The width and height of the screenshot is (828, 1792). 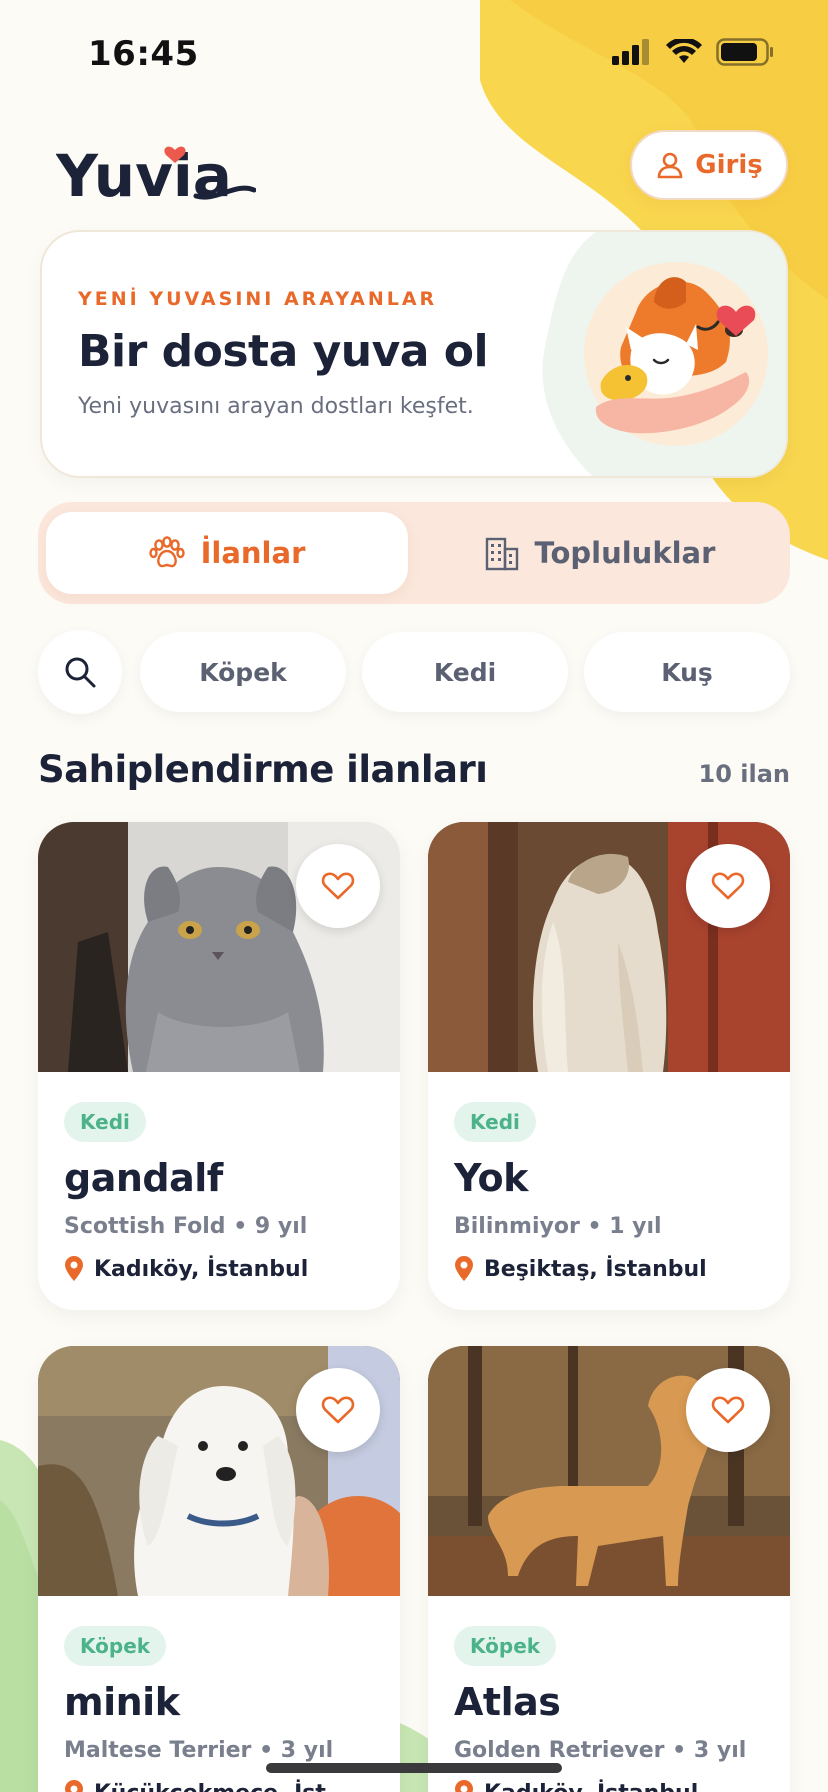 What do you see at coordinates (729, 165) in the screenshot?
I see `login-label: Giriş` at bounding box center [729, 165].